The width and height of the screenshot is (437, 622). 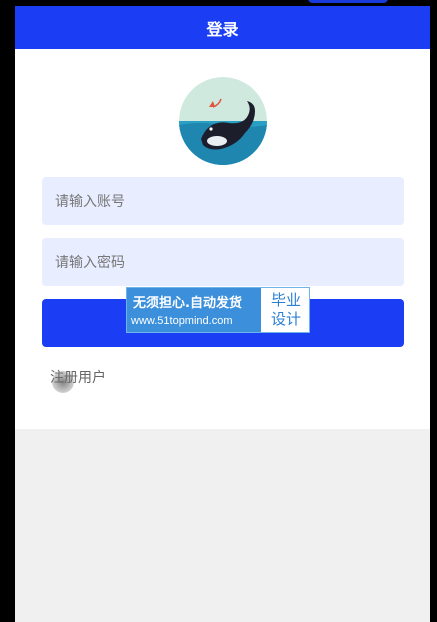 I want to click on watermark-right: 毕业 设计, so click(x=286, y=310).